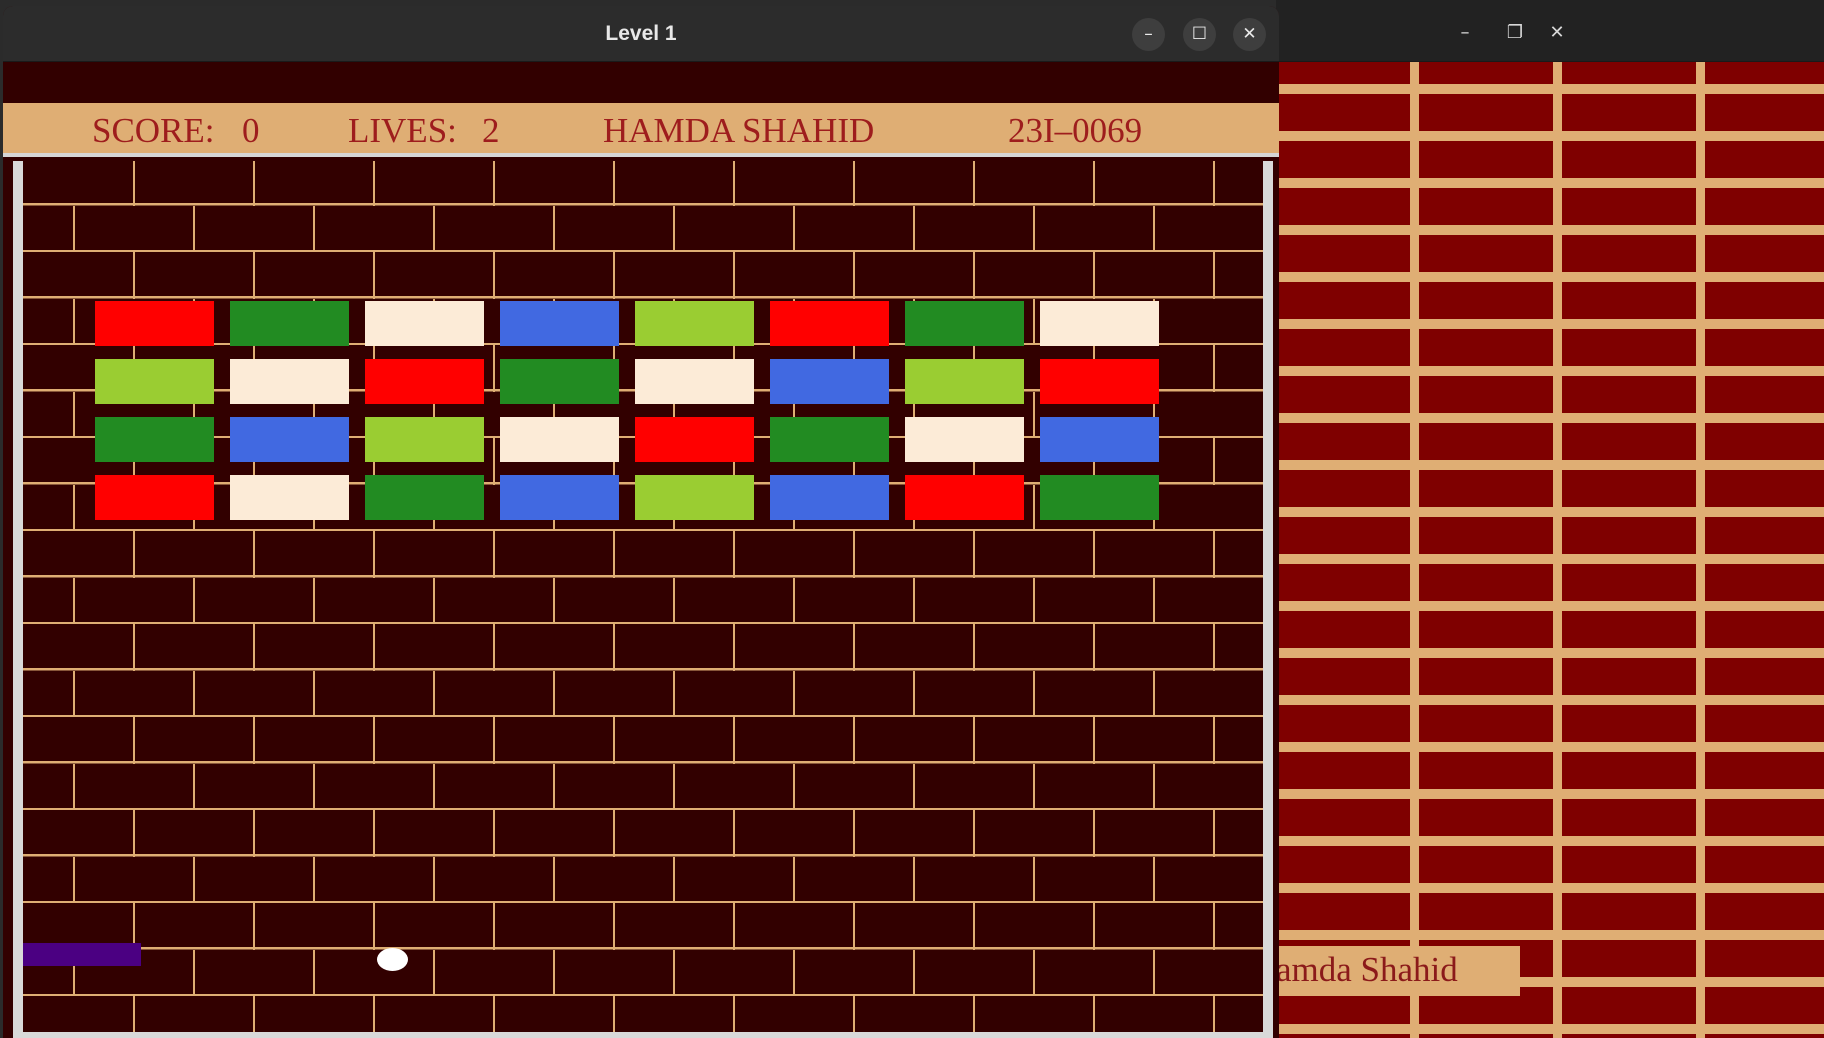 This screenshot has height=1038, width=1824. What do you see at coordinates (1199, 34) in the screenshot?
I see `maximize-button: ☐` at bounding box center [1199, 34].